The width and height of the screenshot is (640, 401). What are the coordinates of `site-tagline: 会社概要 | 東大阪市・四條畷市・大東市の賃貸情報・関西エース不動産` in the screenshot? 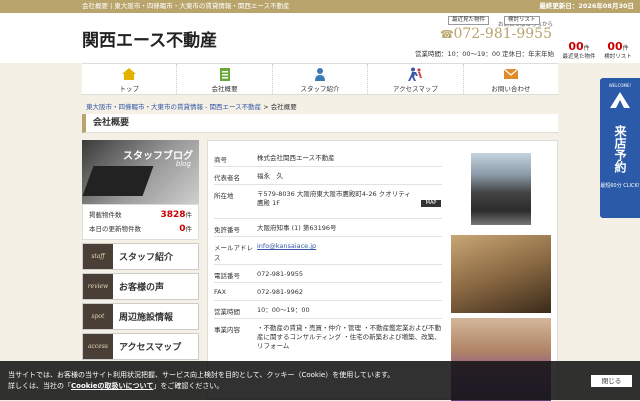 It's located at (186, 6).